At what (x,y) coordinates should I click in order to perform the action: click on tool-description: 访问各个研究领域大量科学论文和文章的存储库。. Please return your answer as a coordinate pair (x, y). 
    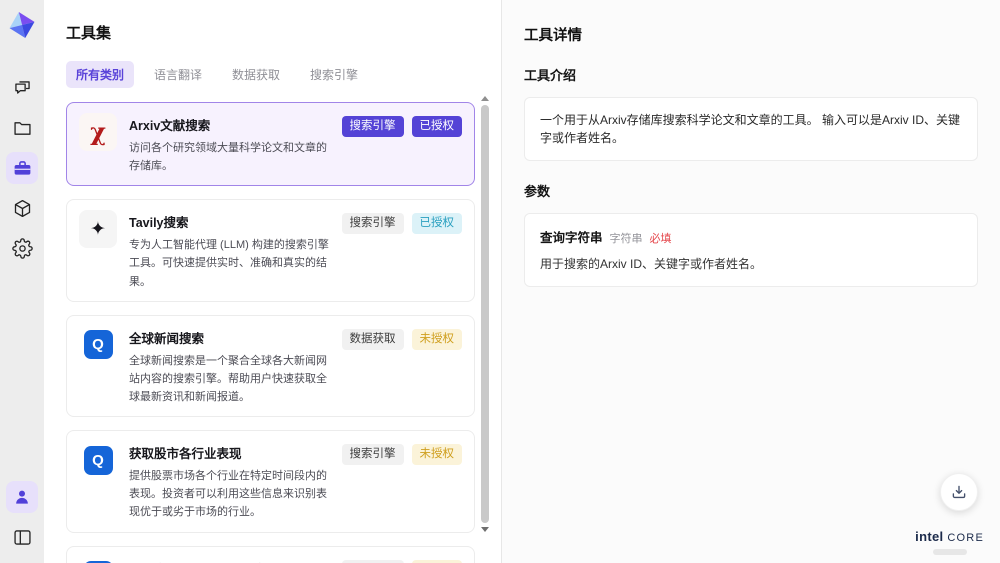
    Looking at the image, I should click on (228, 157).